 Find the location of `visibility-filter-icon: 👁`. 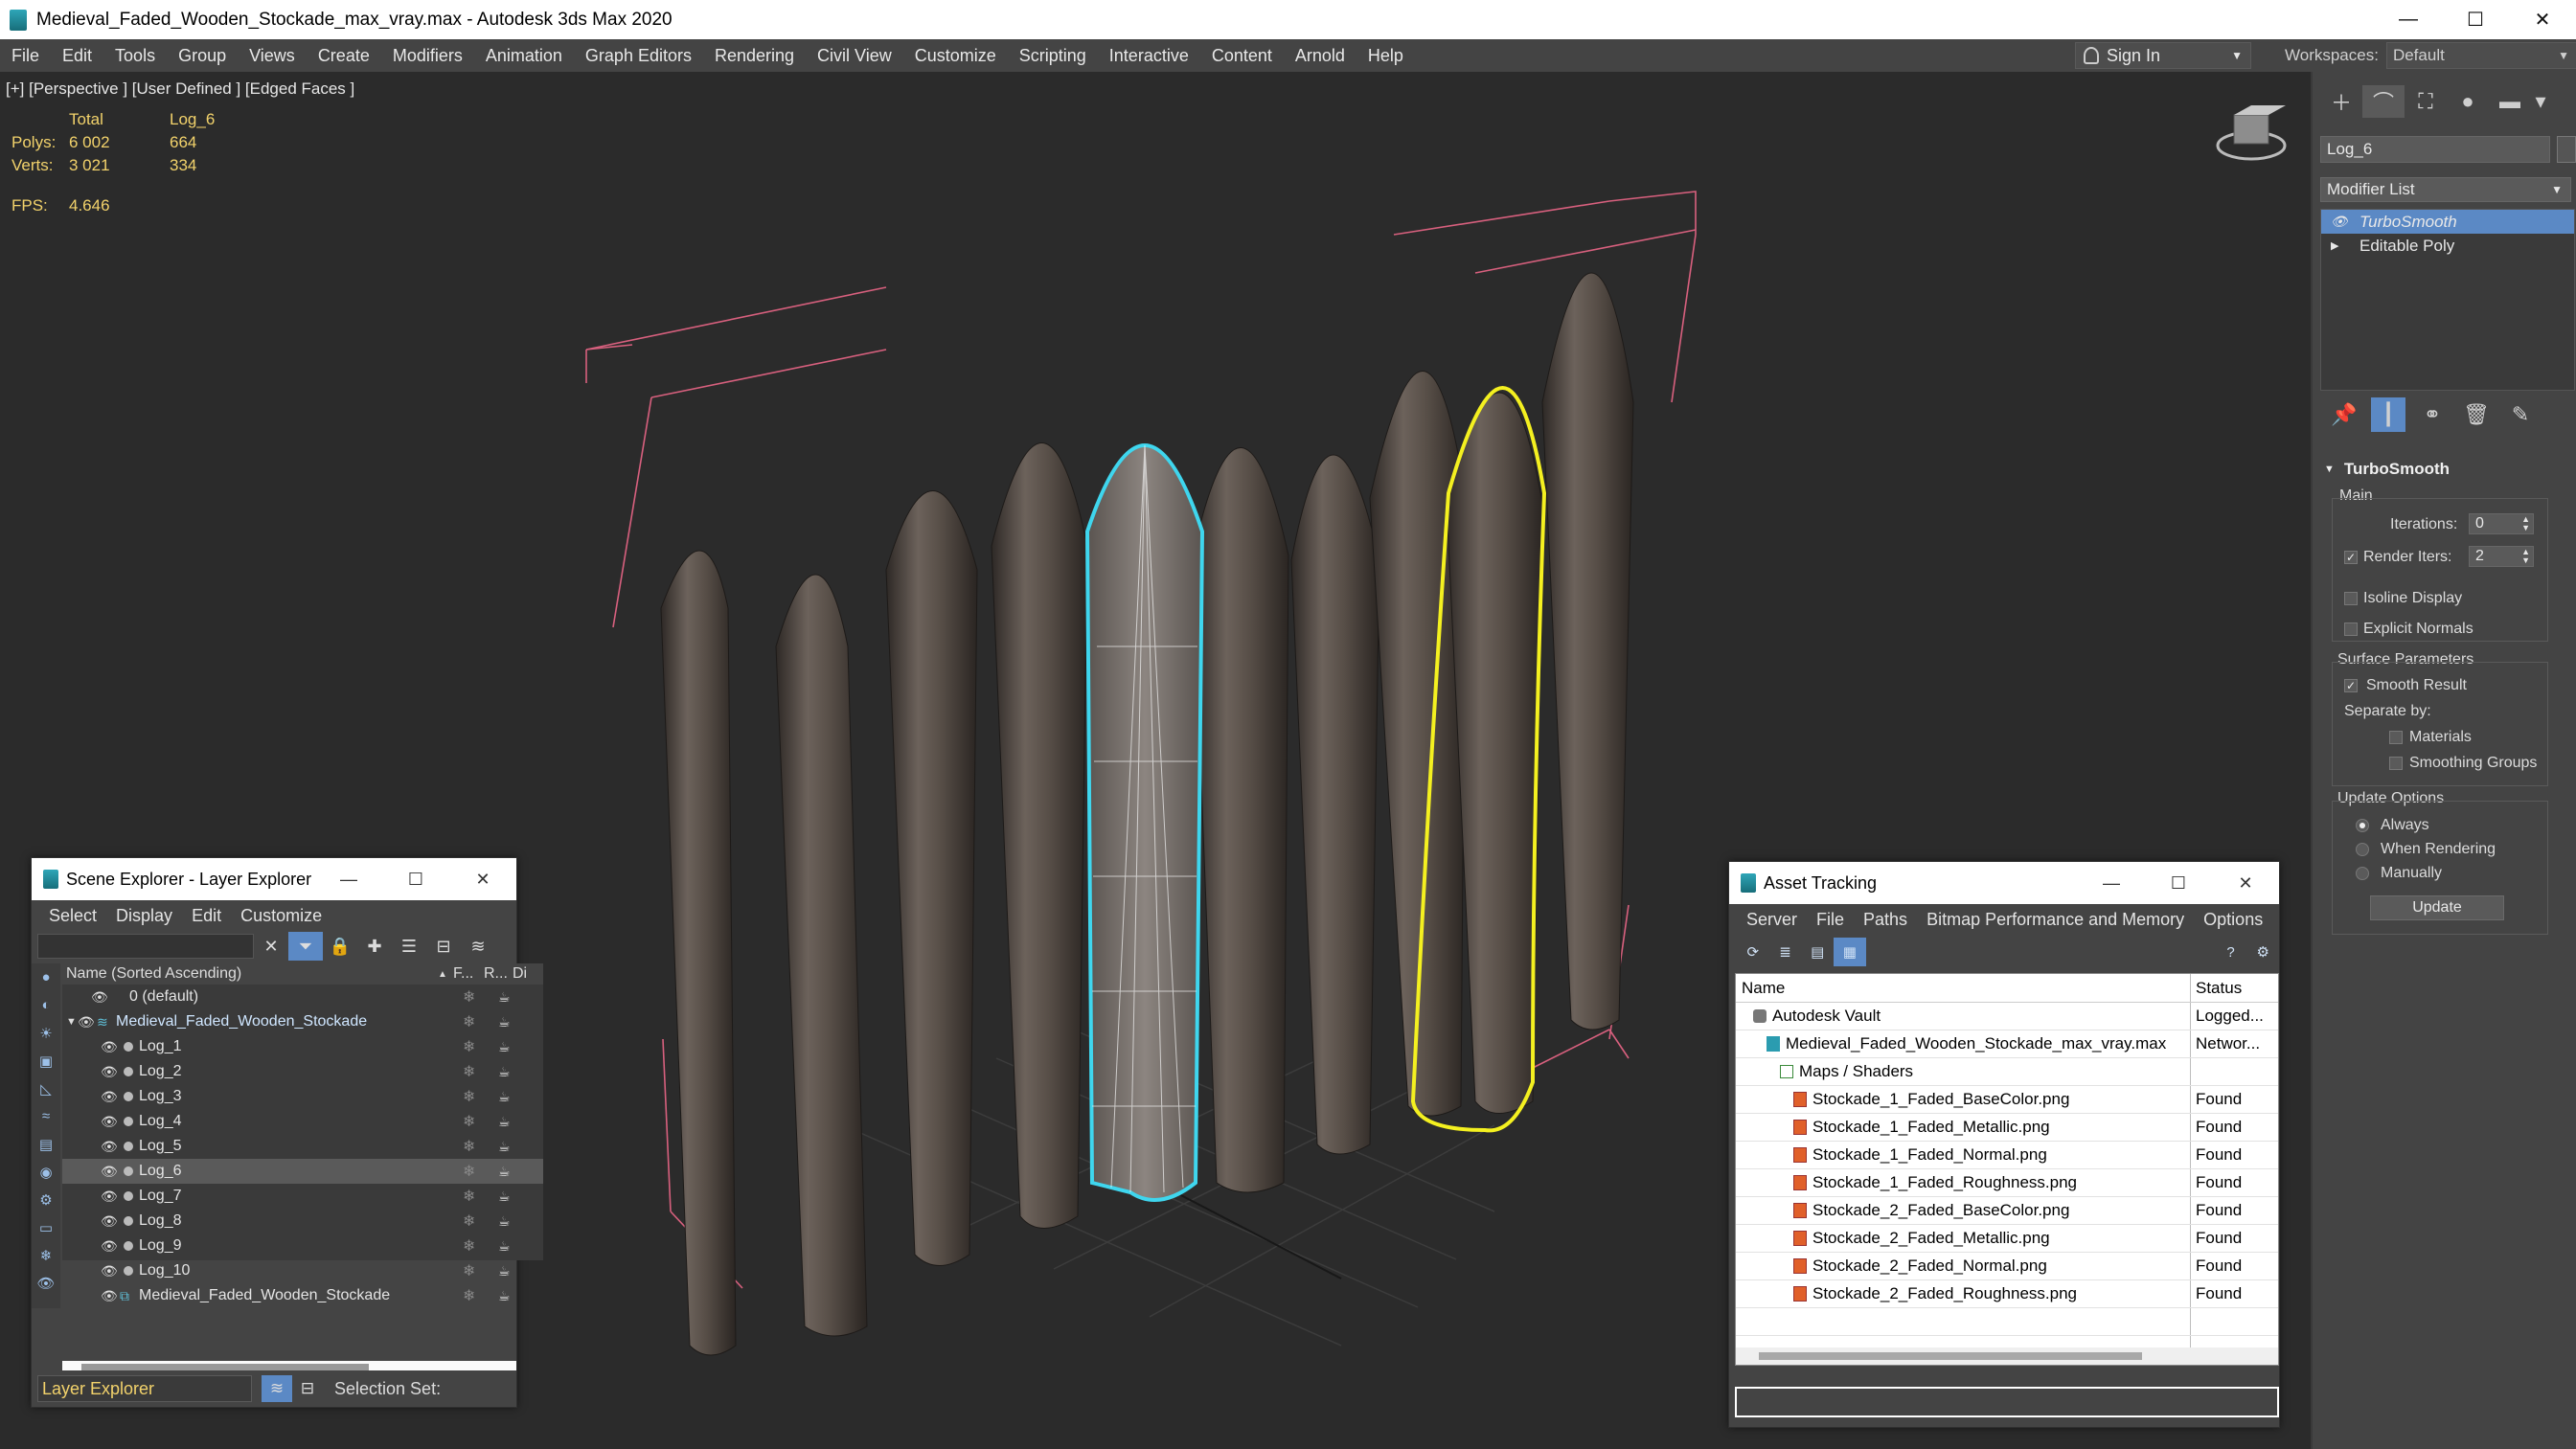

visibility-filter-icon: 👁 is located at coordinates (46, 1283).